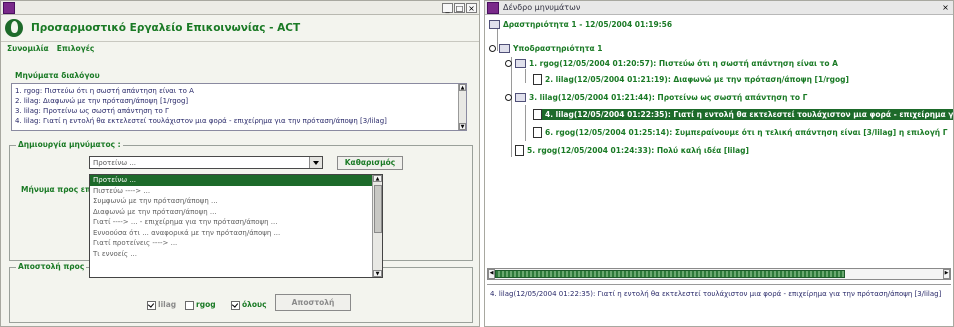  I want to click on scroll-left-icon: ◀, so click(491, 274).